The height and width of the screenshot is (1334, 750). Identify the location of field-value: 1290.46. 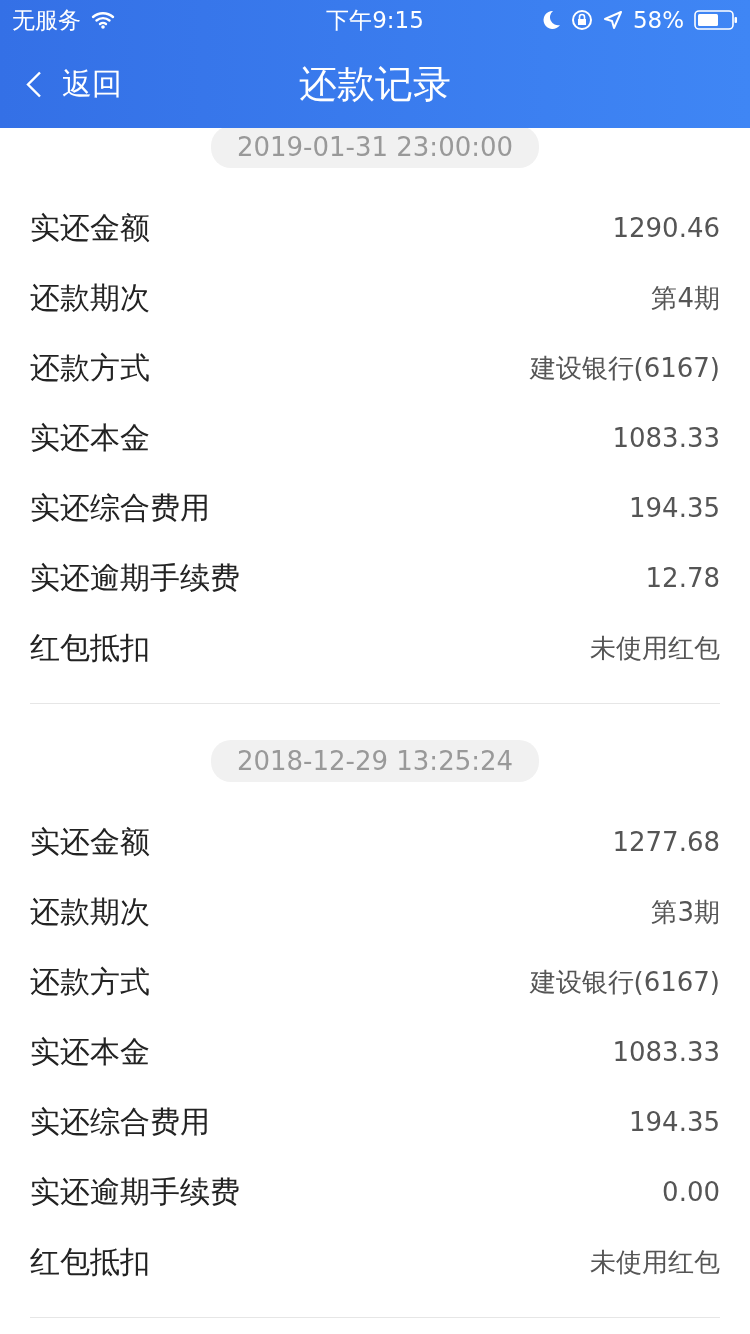
(666, 228).